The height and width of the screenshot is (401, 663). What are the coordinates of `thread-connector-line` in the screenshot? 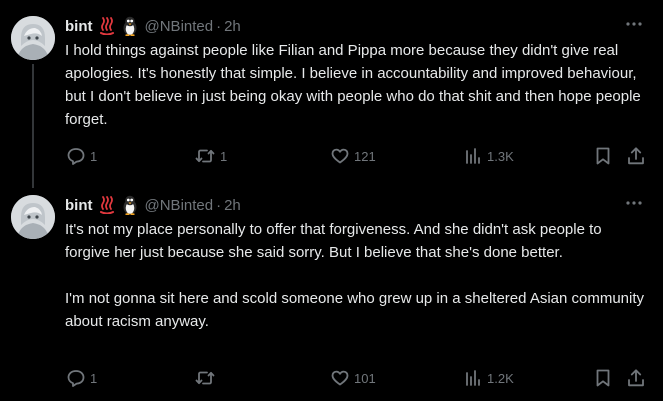 It's located at (33, 126).